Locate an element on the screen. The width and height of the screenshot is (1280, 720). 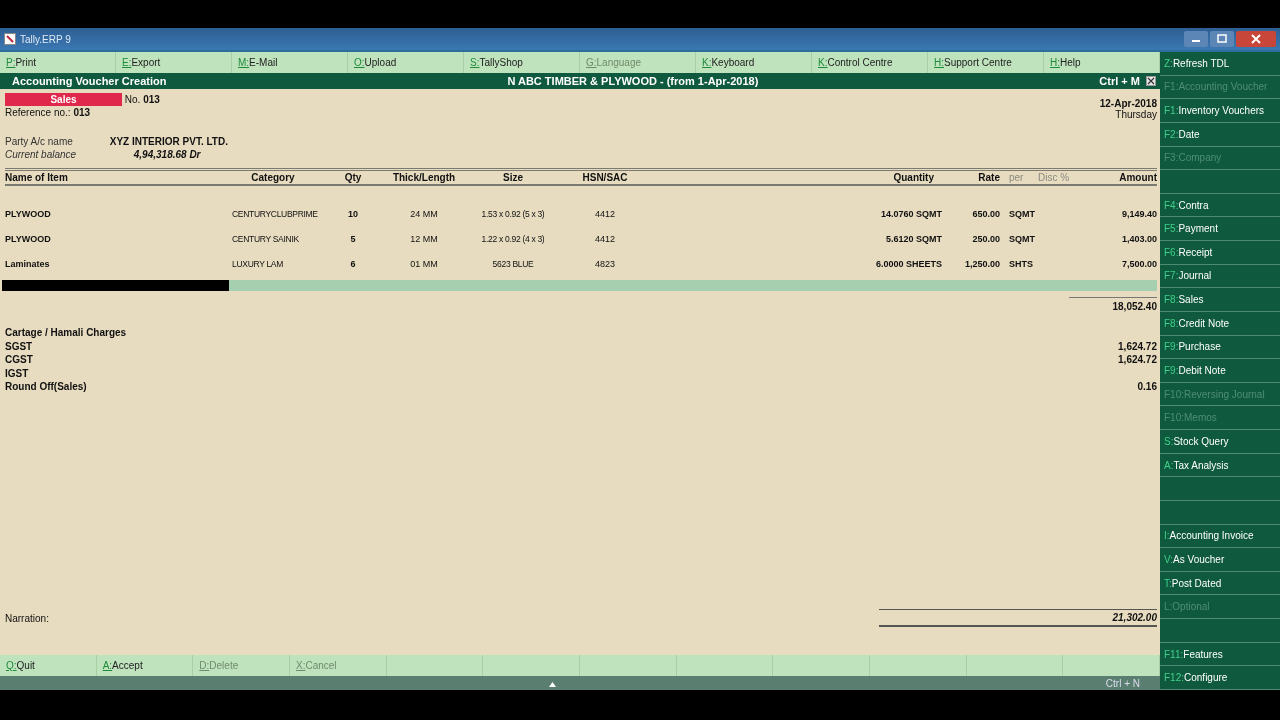
sidebar-button: S:Stock Query is located at coordinates (1220, 442).